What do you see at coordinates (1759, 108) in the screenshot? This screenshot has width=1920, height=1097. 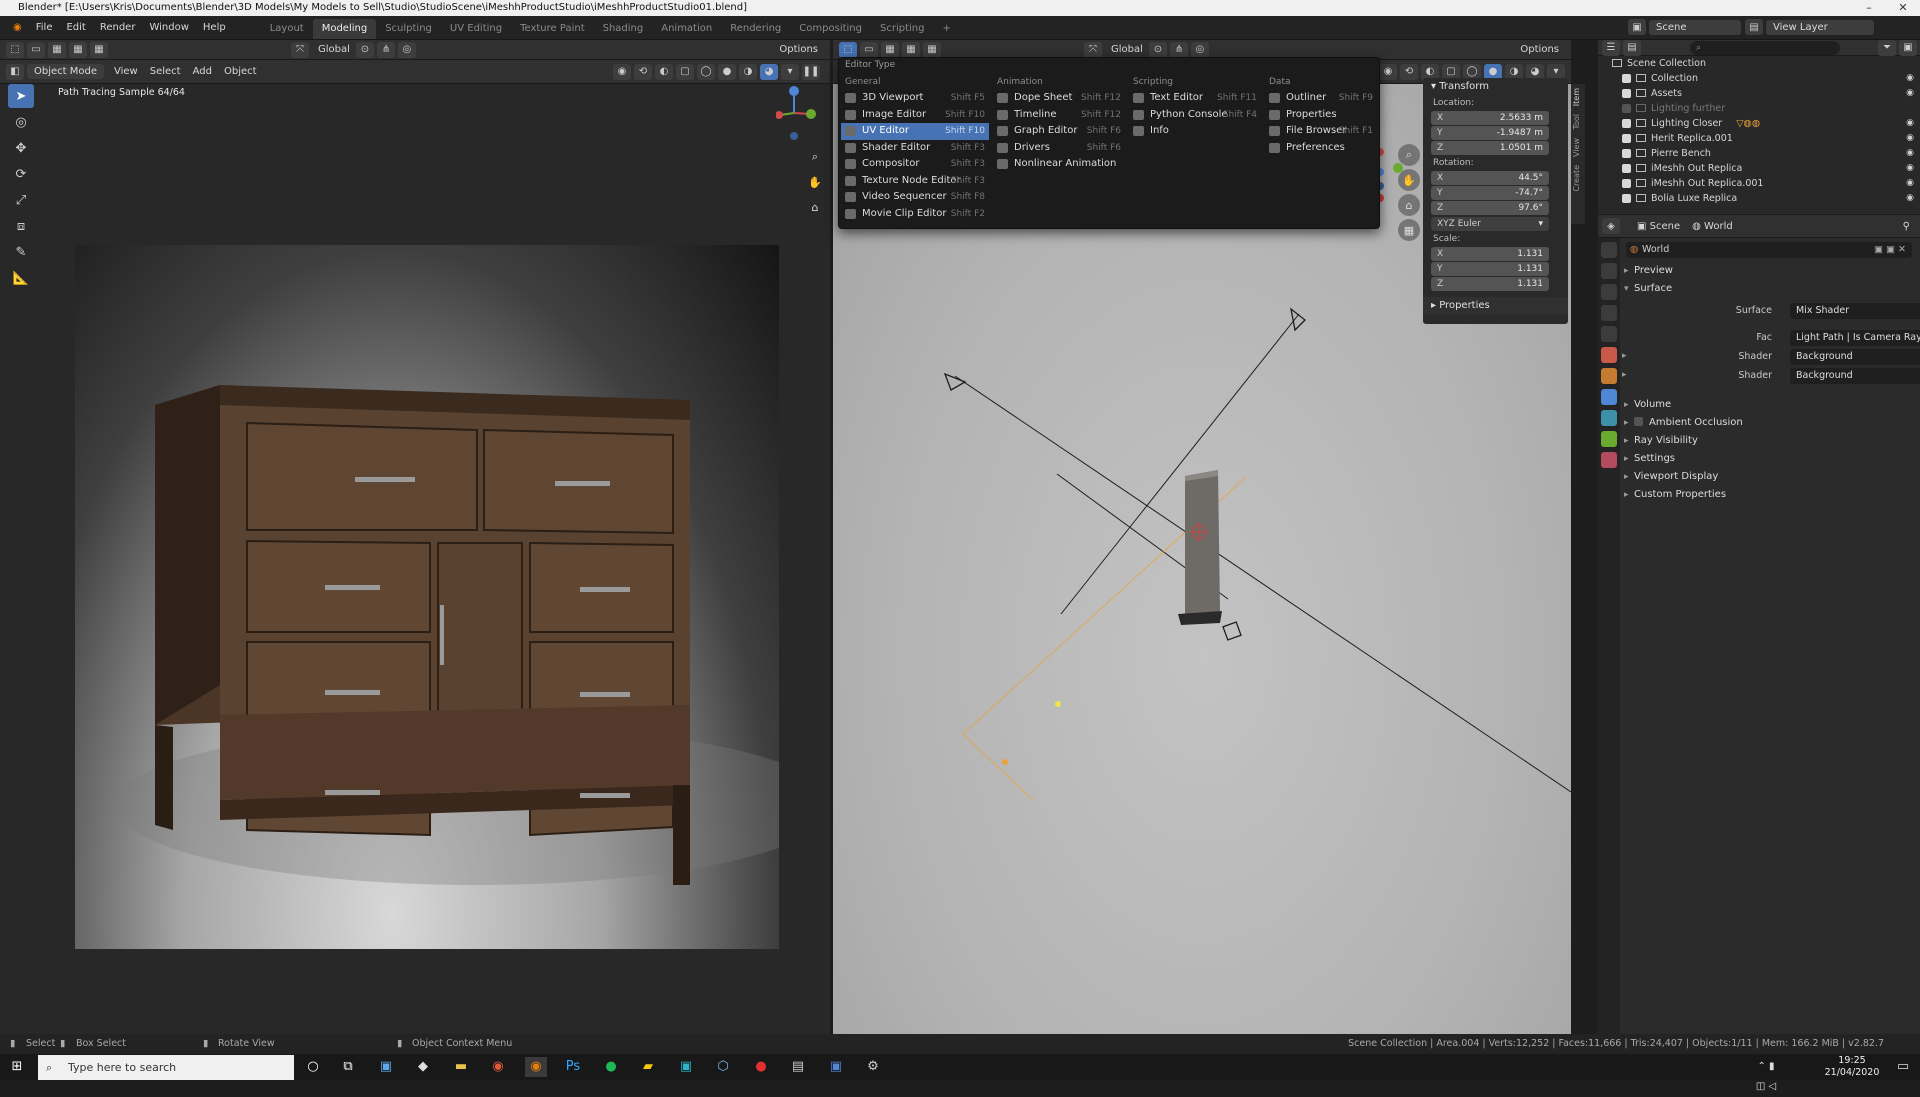 I see `outliner-row: Lighting further` at bounding box center [1759, 108].